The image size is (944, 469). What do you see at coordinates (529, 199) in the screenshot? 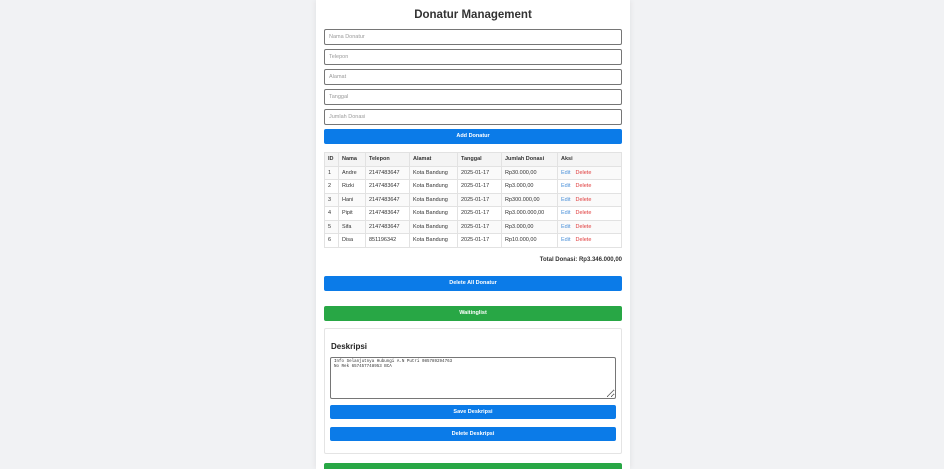
I see `cell-jumlah: Rp300.000,00` at bounding box center [529, 199].